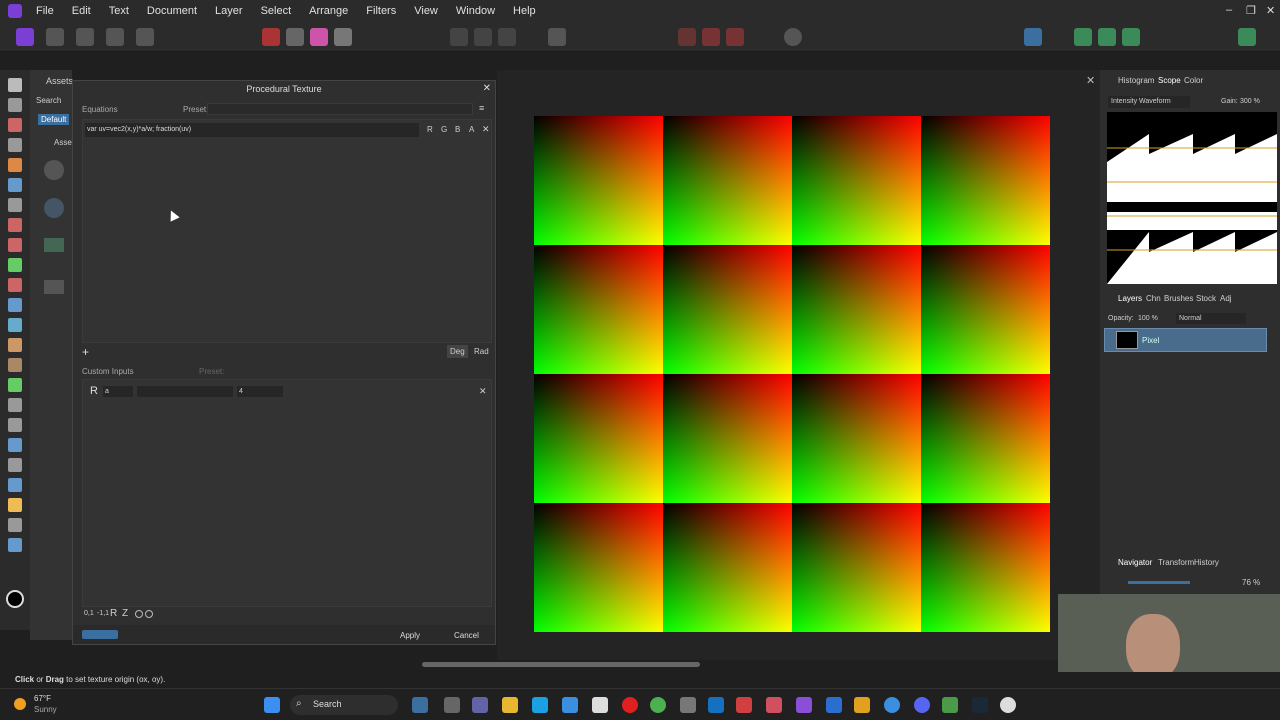  What do you see at coordinates (119, 11) in the screenshot?
I see `menu-text: Text` at bounding box center [119, 11].